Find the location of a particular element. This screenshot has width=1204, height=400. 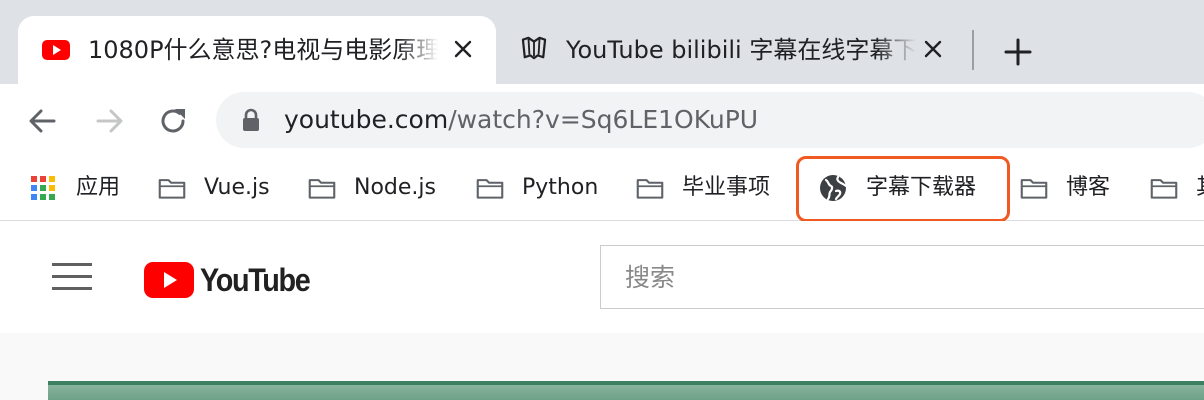

youtube-logo: YouTube is located at coordinates (233, 280).